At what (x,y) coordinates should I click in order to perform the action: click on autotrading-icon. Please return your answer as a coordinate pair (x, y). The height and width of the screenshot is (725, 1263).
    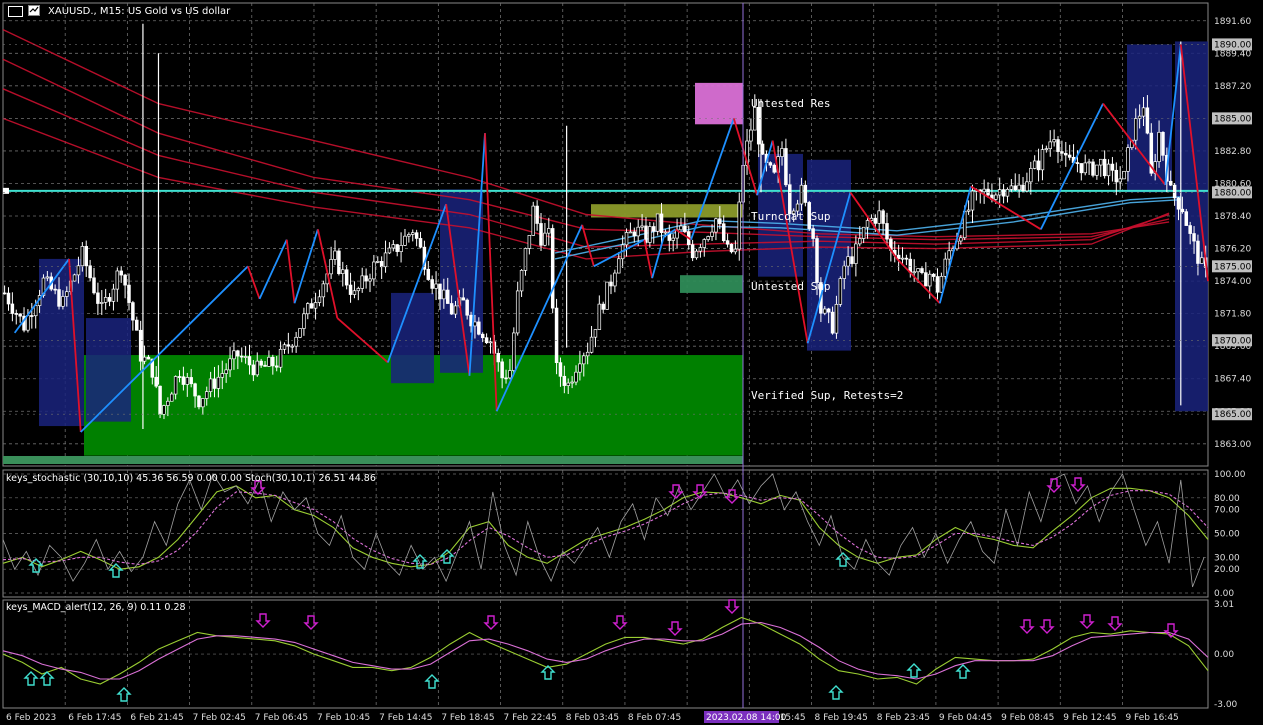
    Looking at the image, I should click on (34, 10).